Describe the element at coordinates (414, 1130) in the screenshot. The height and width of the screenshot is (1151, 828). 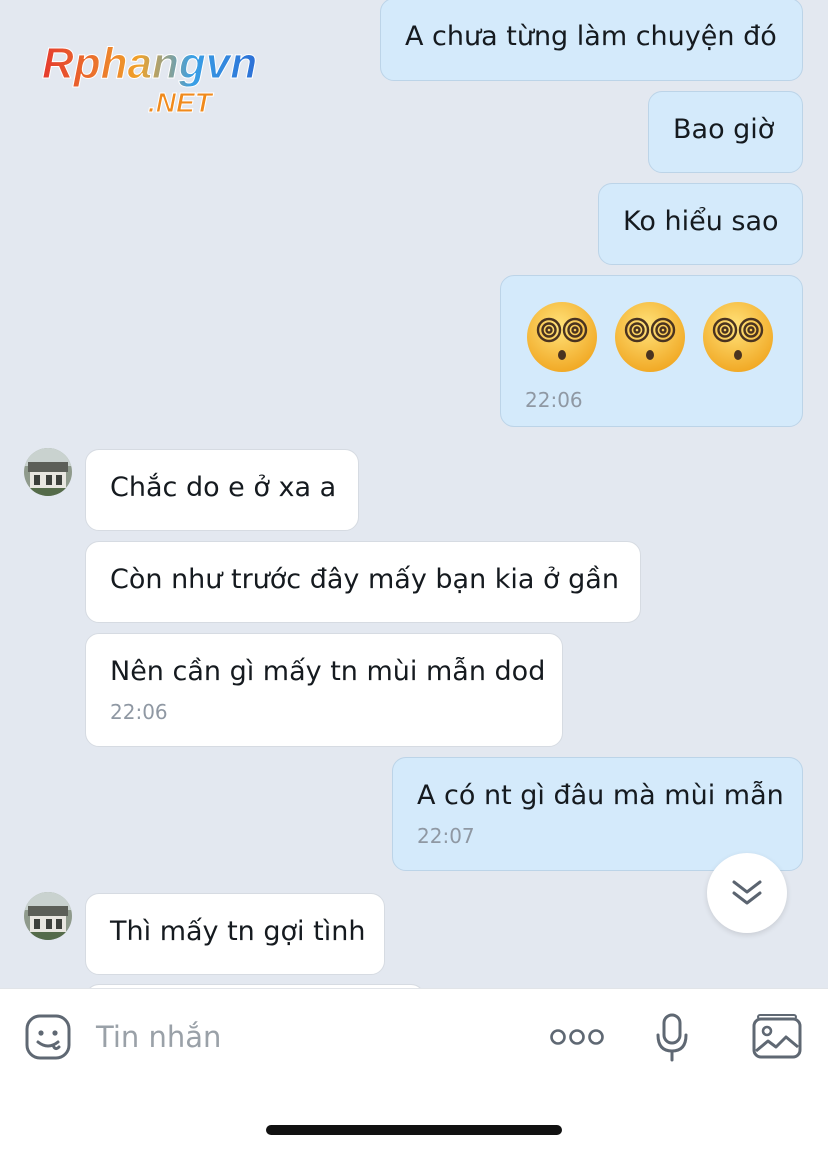
I see `home-indicator` at that location.